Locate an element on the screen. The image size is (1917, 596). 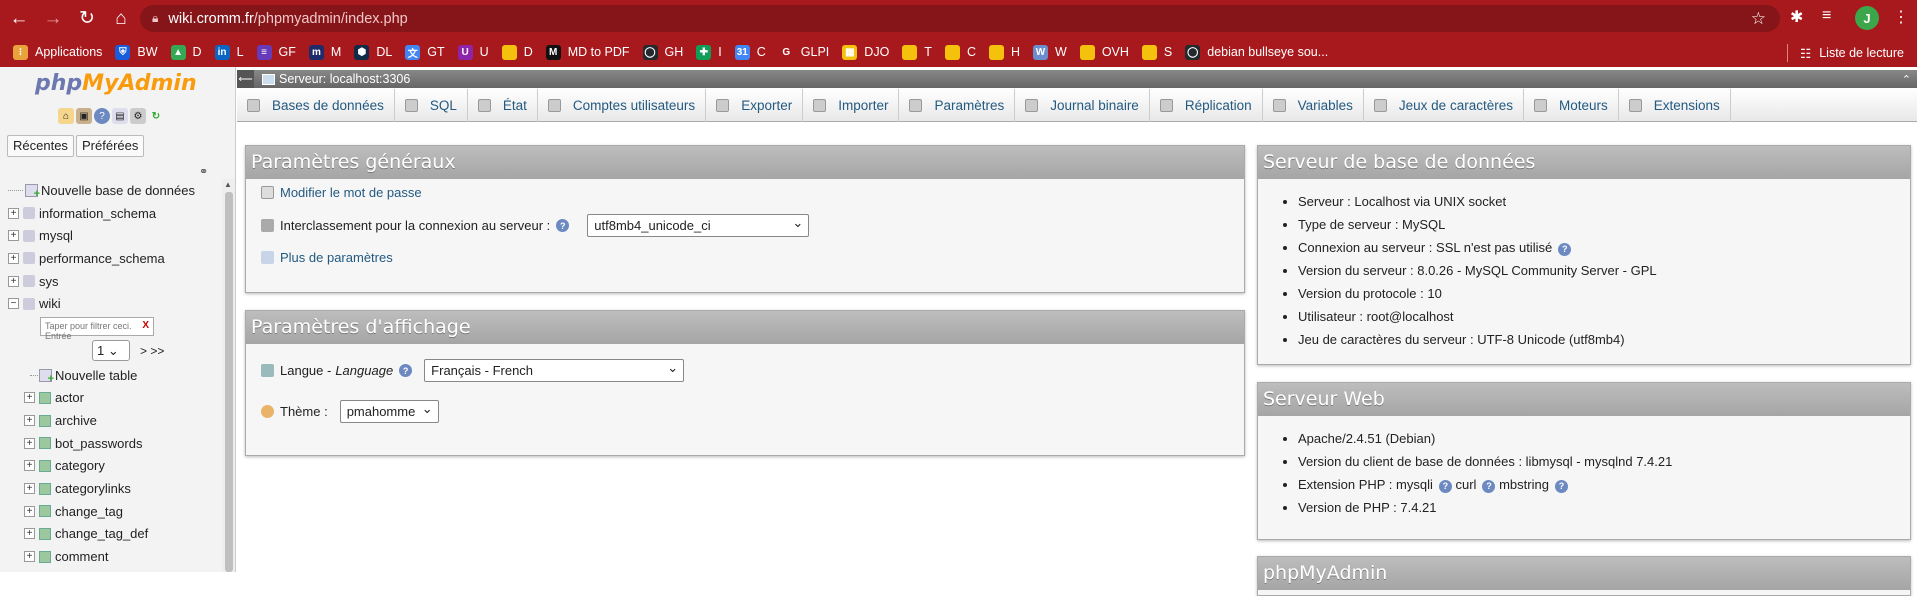
tree-database: + sys is located at coordinates (110, 281).